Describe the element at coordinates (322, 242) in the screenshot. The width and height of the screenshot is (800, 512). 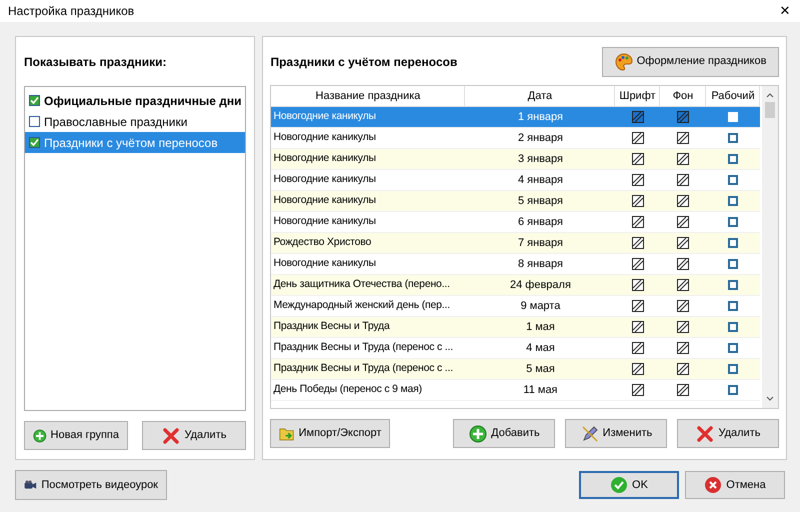
I see `table-cell-text: Рождество Христово` at that location.